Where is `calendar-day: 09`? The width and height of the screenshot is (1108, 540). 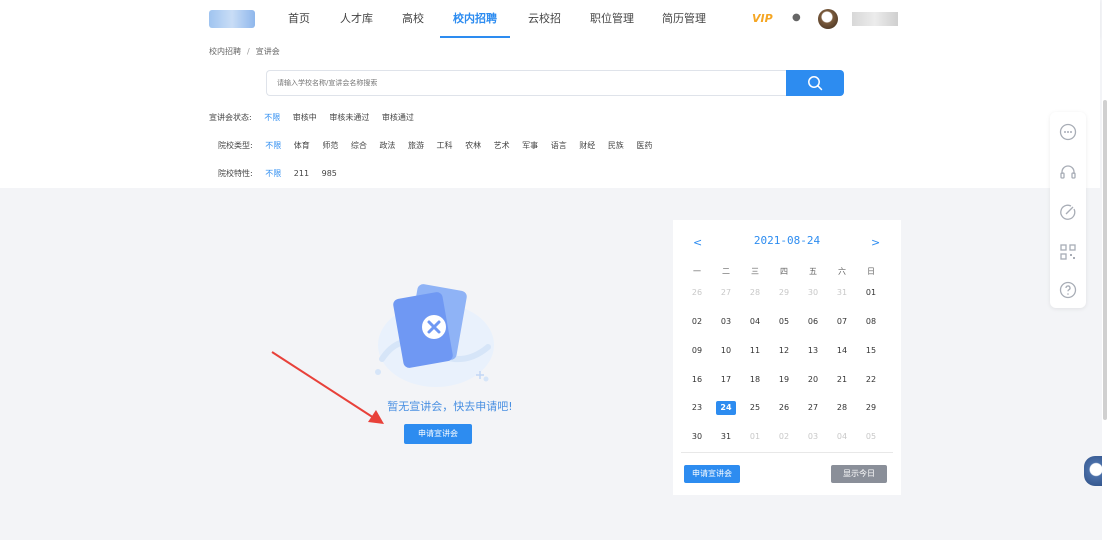
calendar-day: 09 is located at coordinates (697, 351).